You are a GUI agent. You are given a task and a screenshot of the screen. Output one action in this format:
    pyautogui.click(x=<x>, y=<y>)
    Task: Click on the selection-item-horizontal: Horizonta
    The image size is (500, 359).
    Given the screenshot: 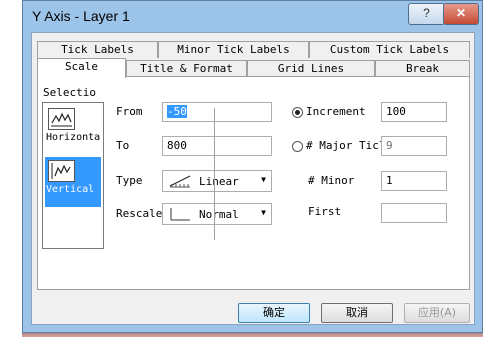 What is the action you would take?
    pyautogui.click(x=73, y=130)
    